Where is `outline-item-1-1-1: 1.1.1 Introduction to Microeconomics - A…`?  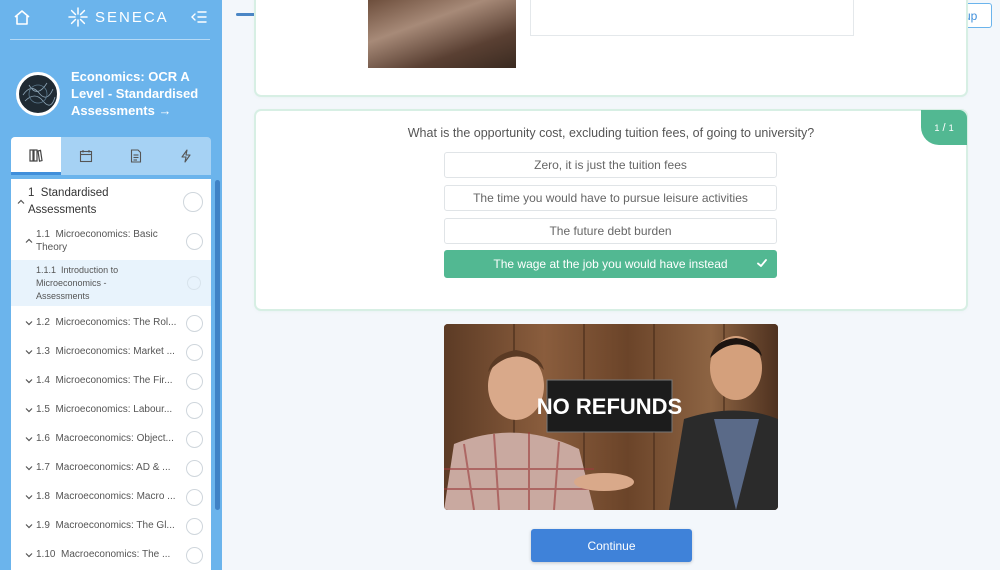
outline-item-1-1-1: 1.1.1 Introduction to Microeconomics - A… is located at coordinates (111, 283).